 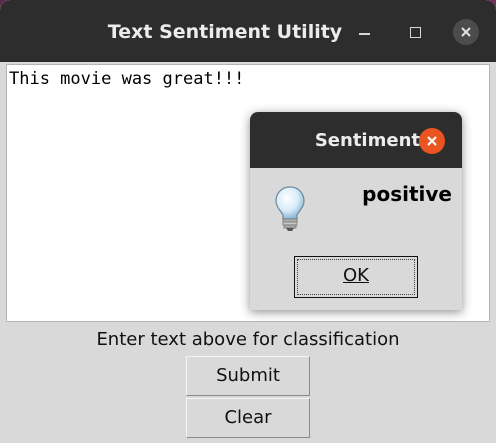 I want to click on focus-ring, so click(x=356, y=277).